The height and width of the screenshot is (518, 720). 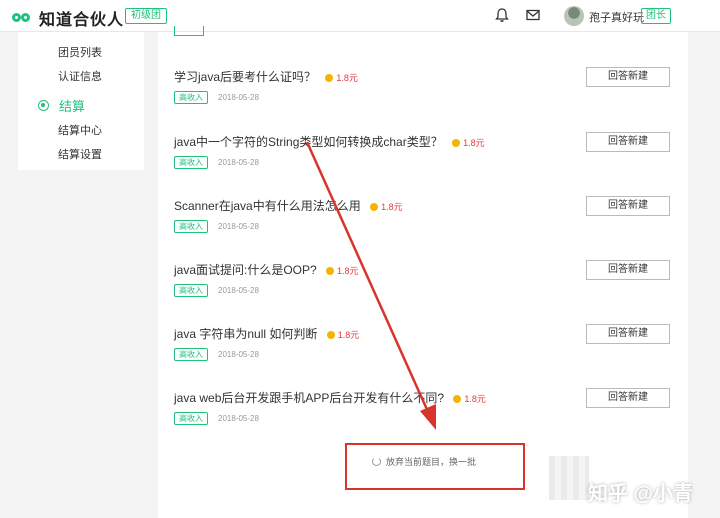 What do you see at coordinates (435, 466) in the screenshot?
I see `annotation-box` at bounding box center [435, 466].